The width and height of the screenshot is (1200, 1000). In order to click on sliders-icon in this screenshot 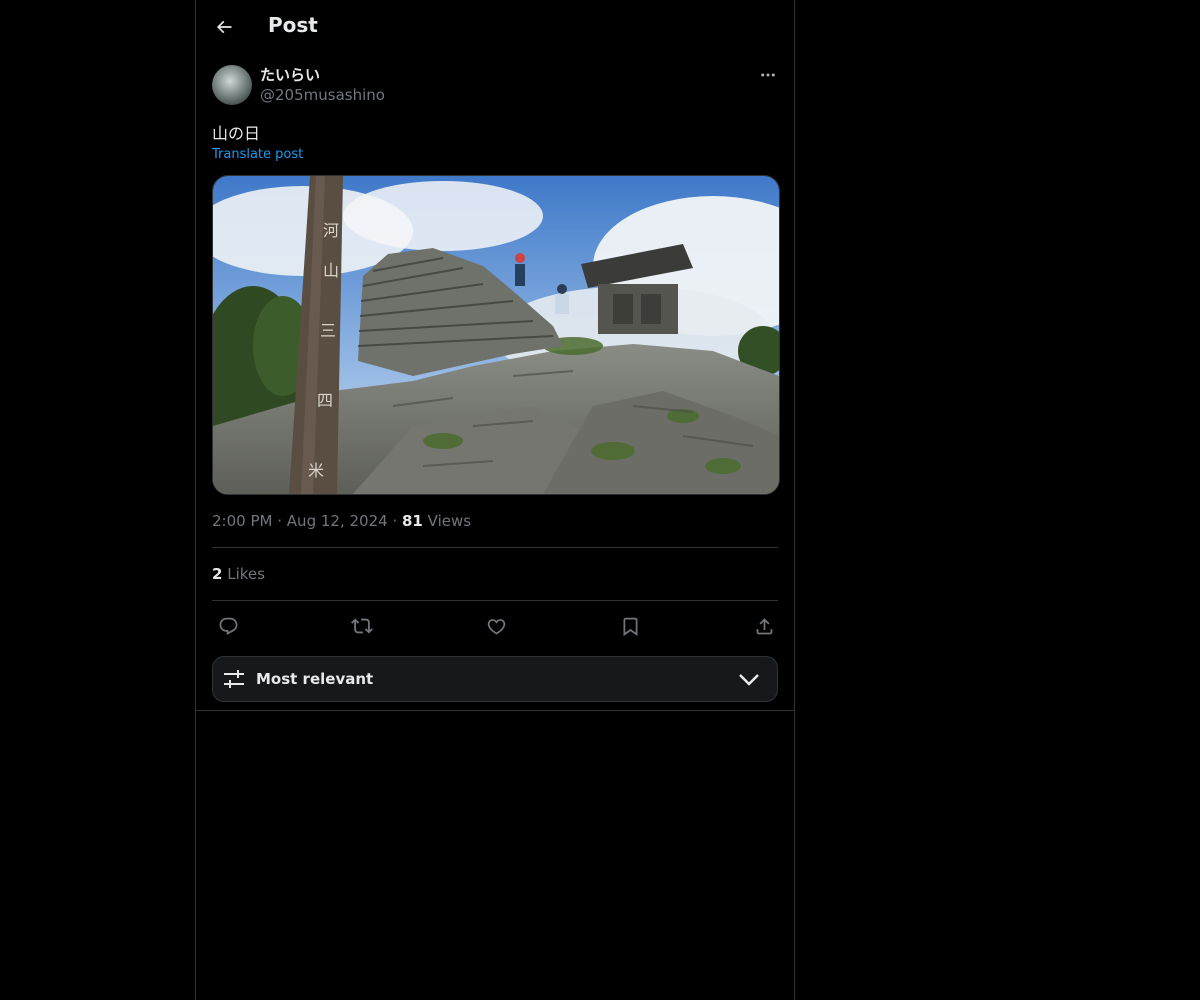, I will do `click(234, 679)`.